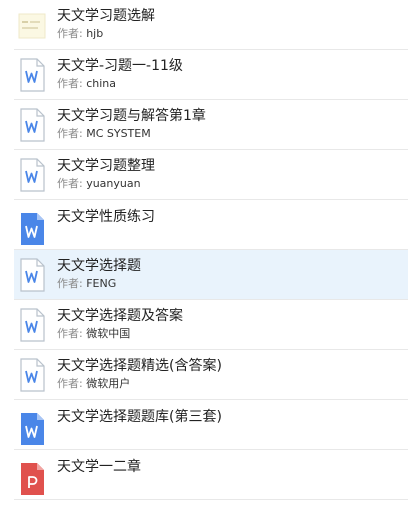 The height and width of the screenshot is (508, 408). I want to click on list-item: 天文学选择题 作者: FENG, so click(211, 275).